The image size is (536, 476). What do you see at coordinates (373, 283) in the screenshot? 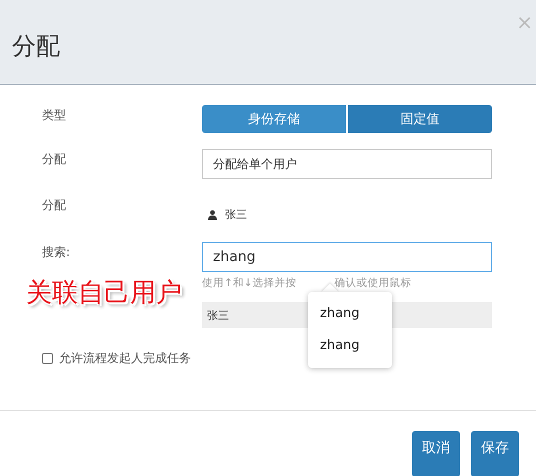
I see `hint-text: 确认或使用鼠标` at bounding box center [373, 283].